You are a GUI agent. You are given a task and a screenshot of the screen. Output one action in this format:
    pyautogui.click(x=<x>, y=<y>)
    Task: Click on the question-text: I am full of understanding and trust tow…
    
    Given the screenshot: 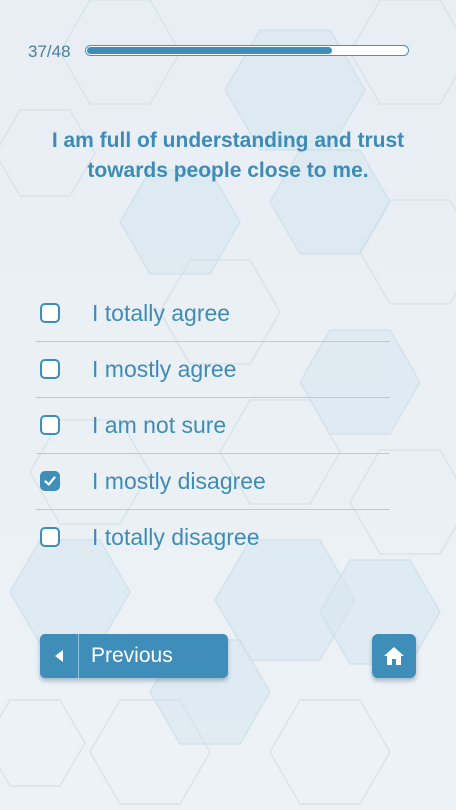 What is the action you would take?
    pyautogui.click(x=228, y=155)
    